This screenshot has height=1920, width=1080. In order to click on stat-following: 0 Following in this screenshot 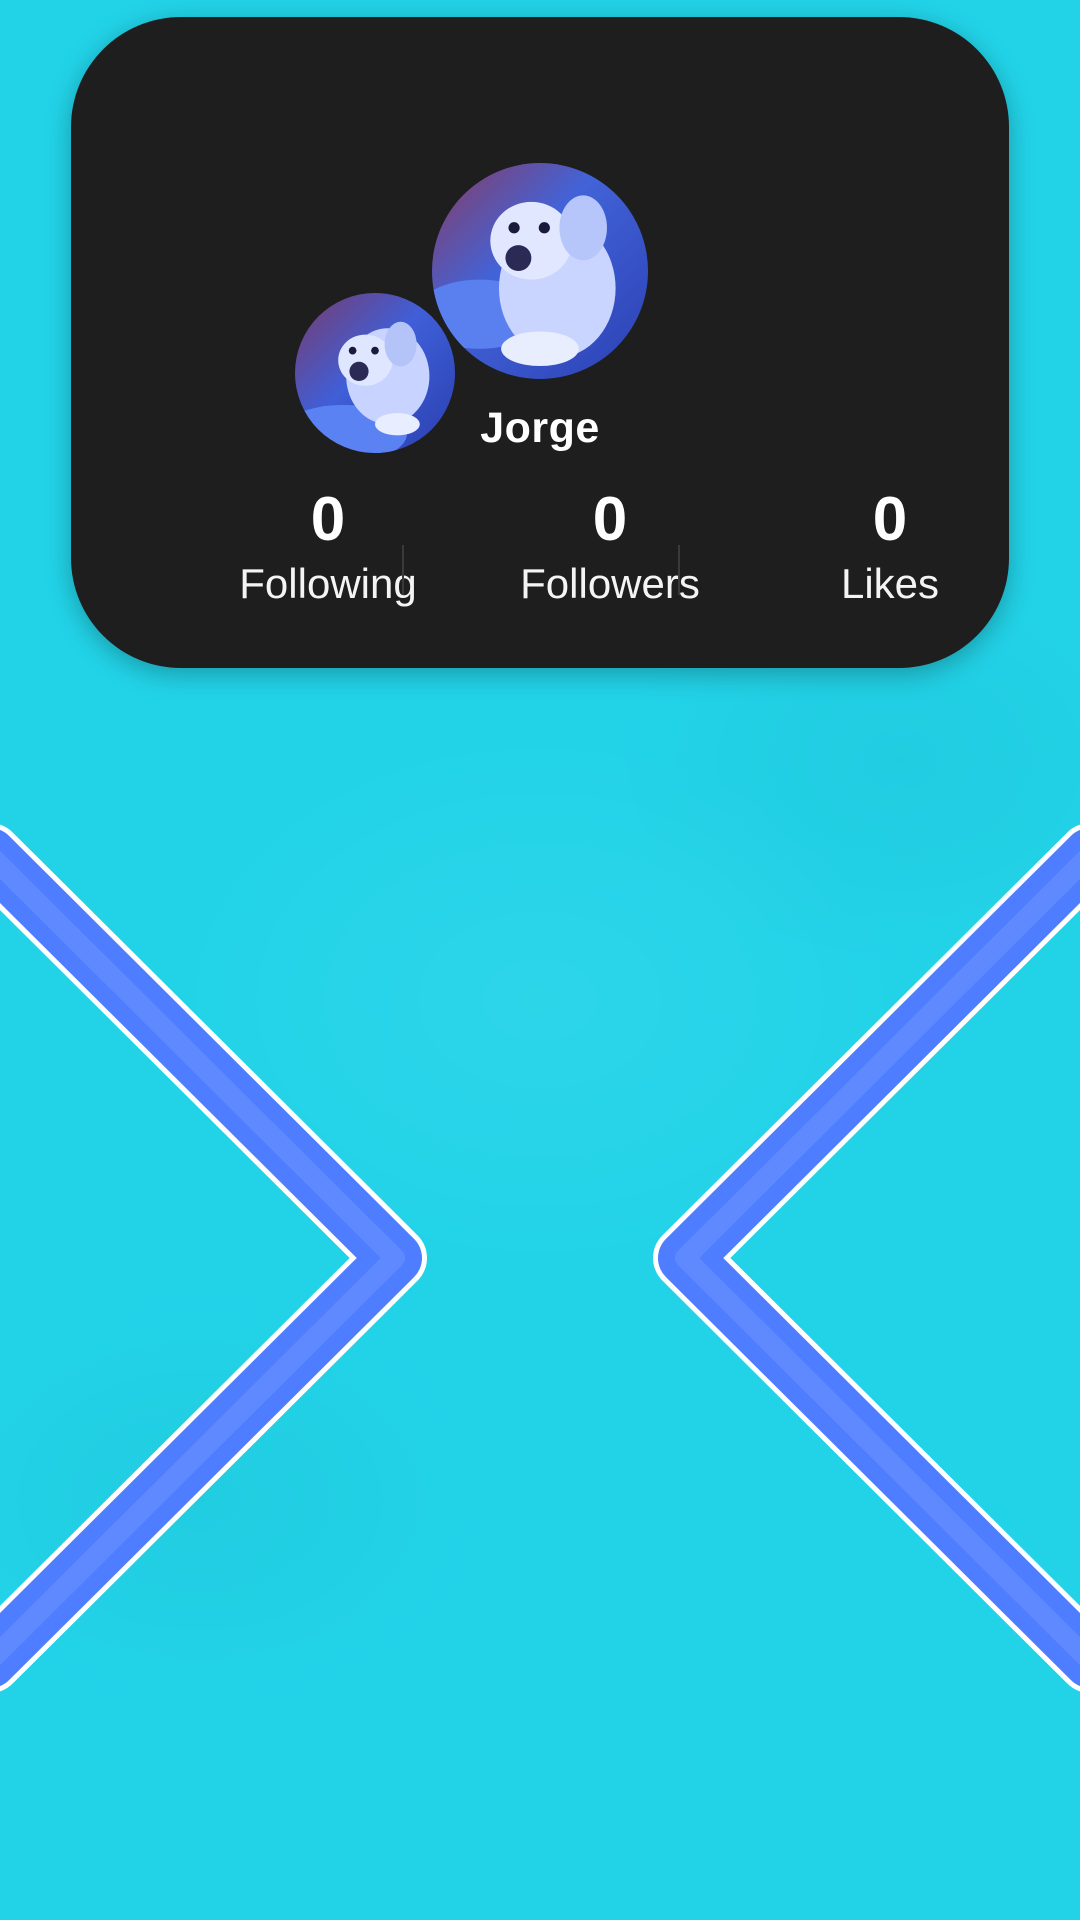, I will do `click(328, 547)`.